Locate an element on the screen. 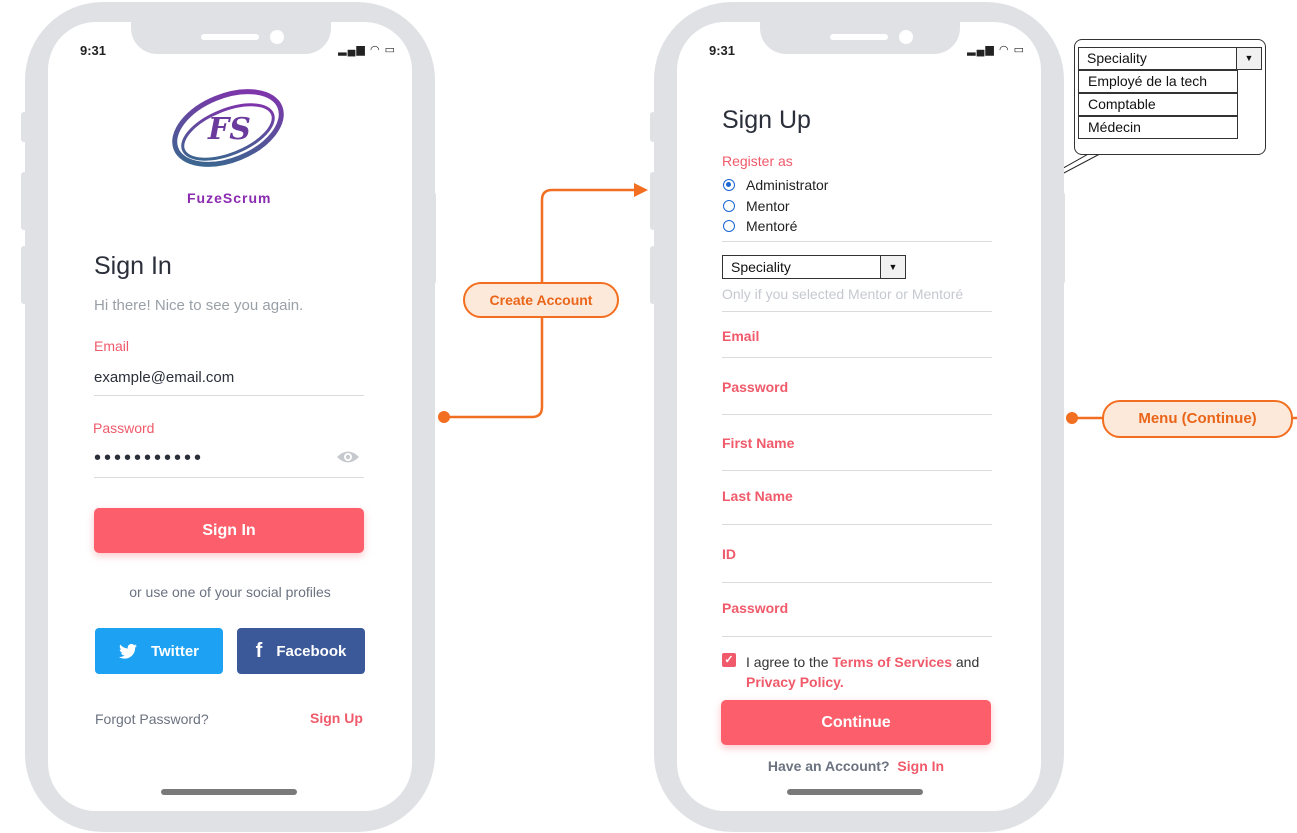 The width and height of the screenshot is (1297, 833). facebook-button: f Facebook is located at coordinates (301, 651).